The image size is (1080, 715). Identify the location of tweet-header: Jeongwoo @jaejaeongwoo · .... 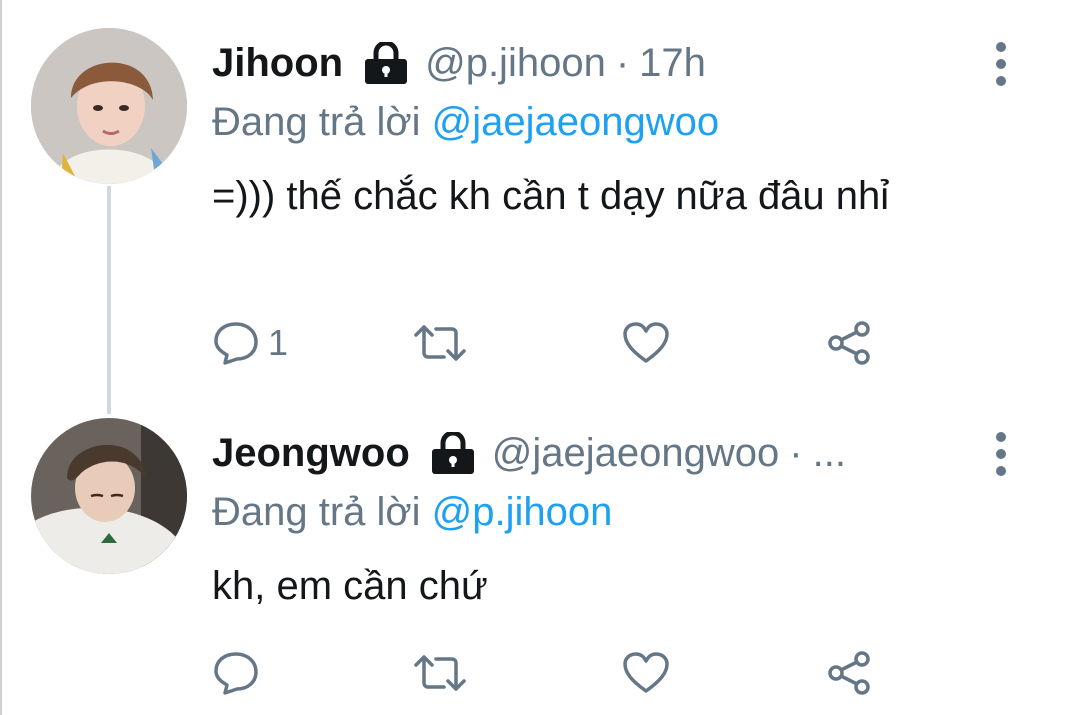
(529, 453).